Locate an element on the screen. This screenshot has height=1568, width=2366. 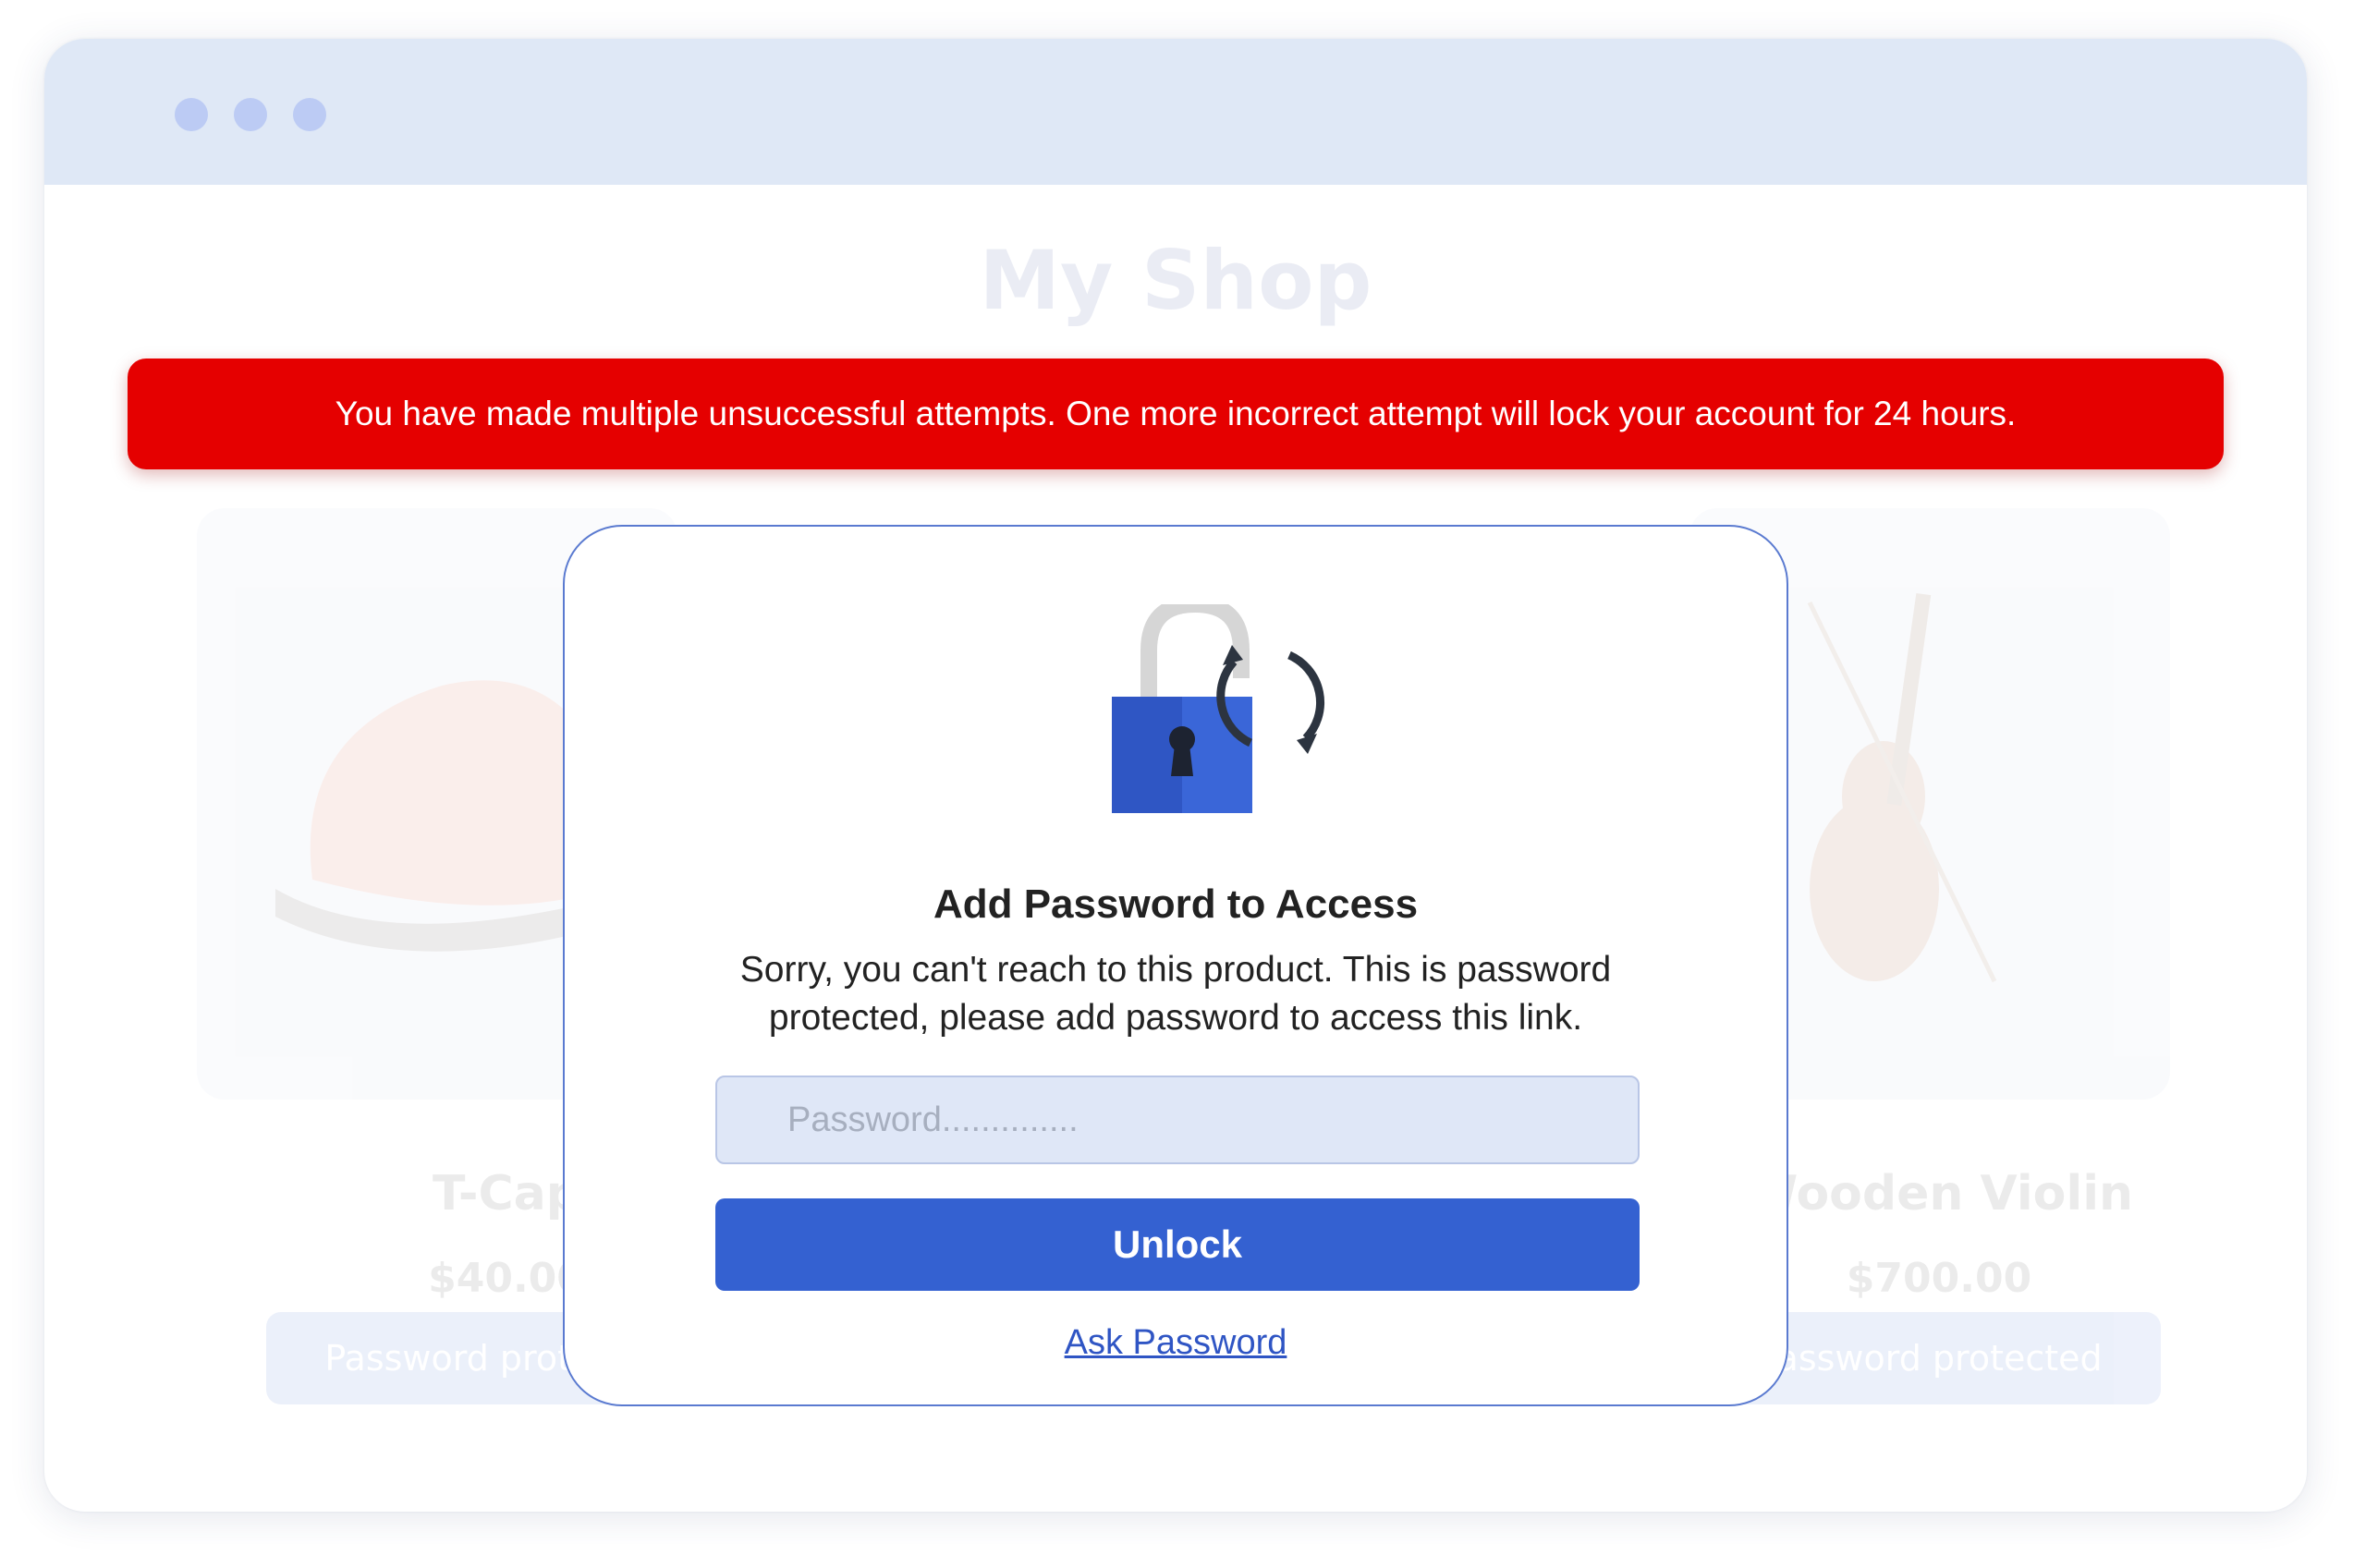
shop-title: My Shop is located at coordinates (1175, 280).